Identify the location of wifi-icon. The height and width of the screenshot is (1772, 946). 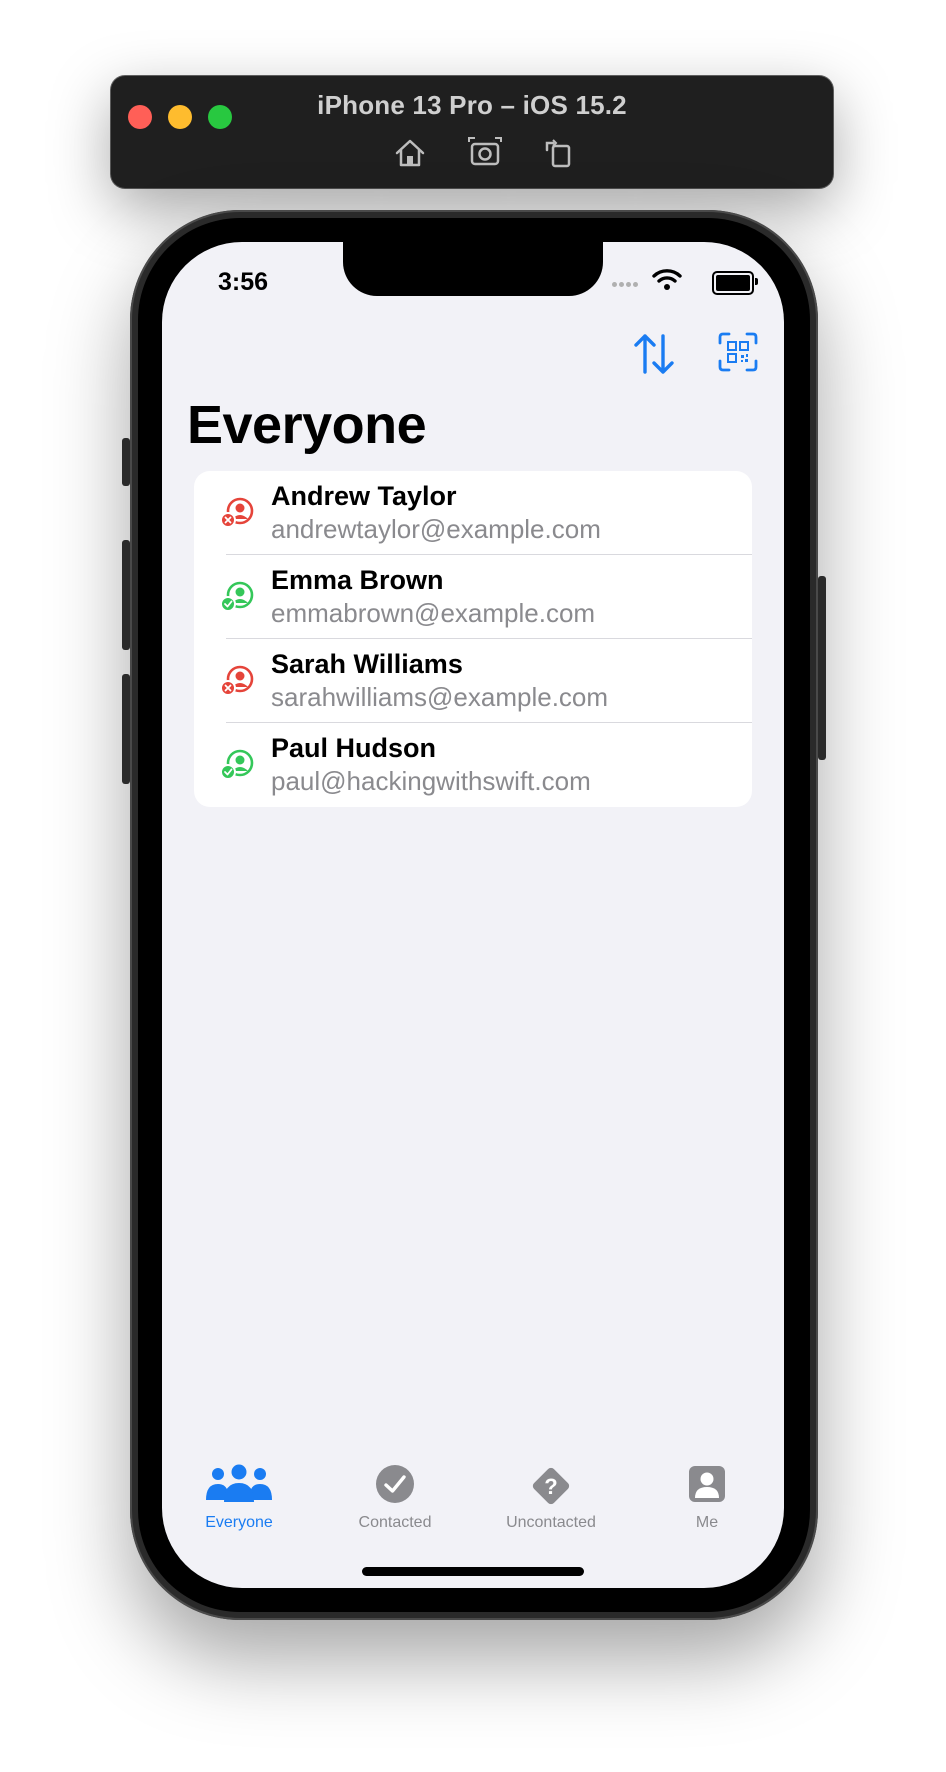
(667, 281).